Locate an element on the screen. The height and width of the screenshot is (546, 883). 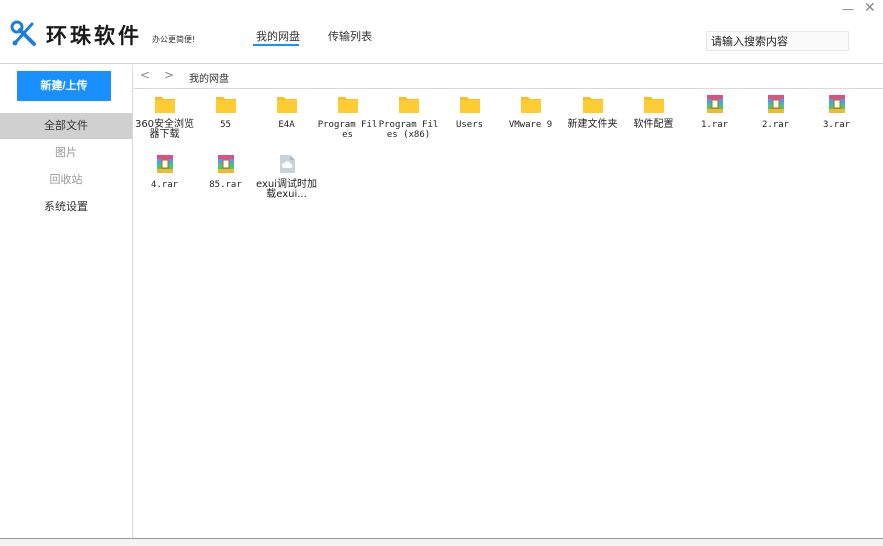
file-name: 2.rar is located at coordinates (775, 125).